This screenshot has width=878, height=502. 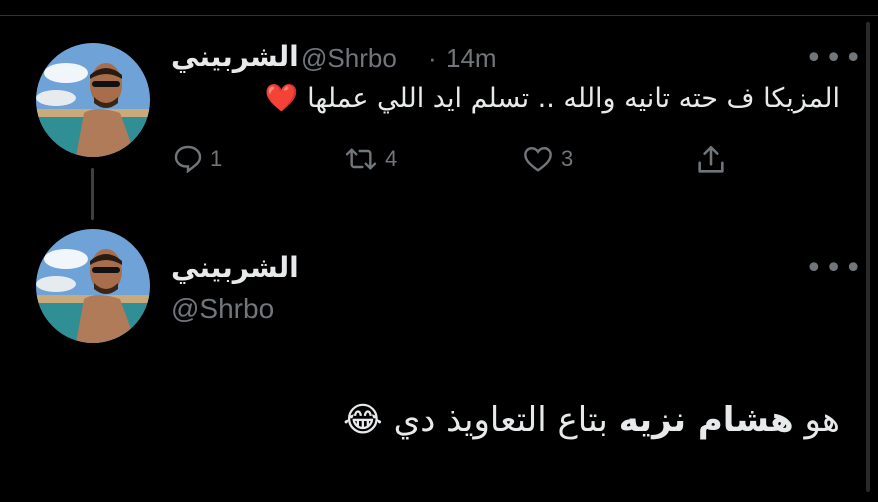 What do you see at coordinates (567, 158) in the screenshot?
I see `like-count: 3` at bounding box center [567, 158].